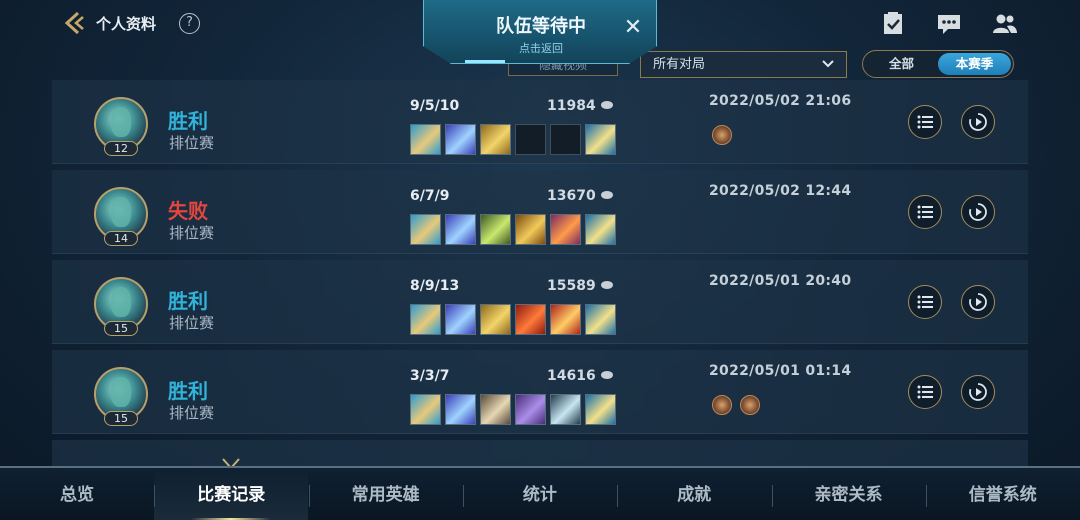  Describe the element at coordinates (633, 28) in the screenshot. I see `close-icon: ✕` at that location.